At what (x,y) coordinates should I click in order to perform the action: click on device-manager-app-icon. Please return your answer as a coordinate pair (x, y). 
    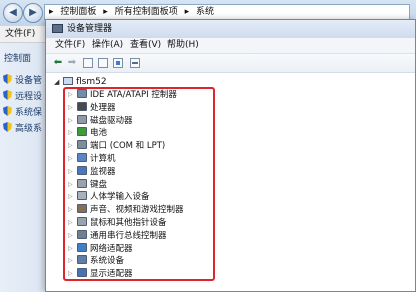
    Looking at the image, I should click on (57, 28).